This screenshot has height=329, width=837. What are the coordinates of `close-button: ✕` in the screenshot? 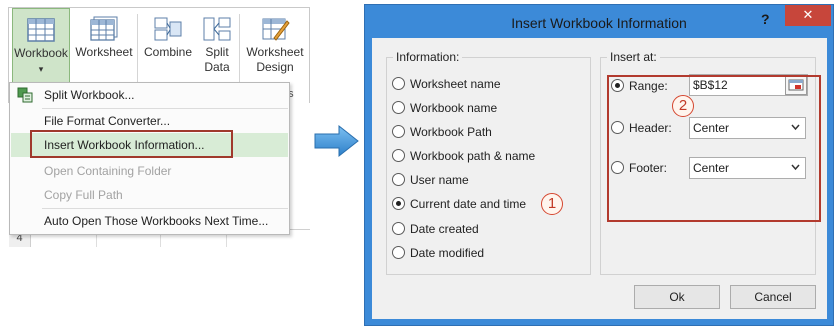 It's located at (808, 15).